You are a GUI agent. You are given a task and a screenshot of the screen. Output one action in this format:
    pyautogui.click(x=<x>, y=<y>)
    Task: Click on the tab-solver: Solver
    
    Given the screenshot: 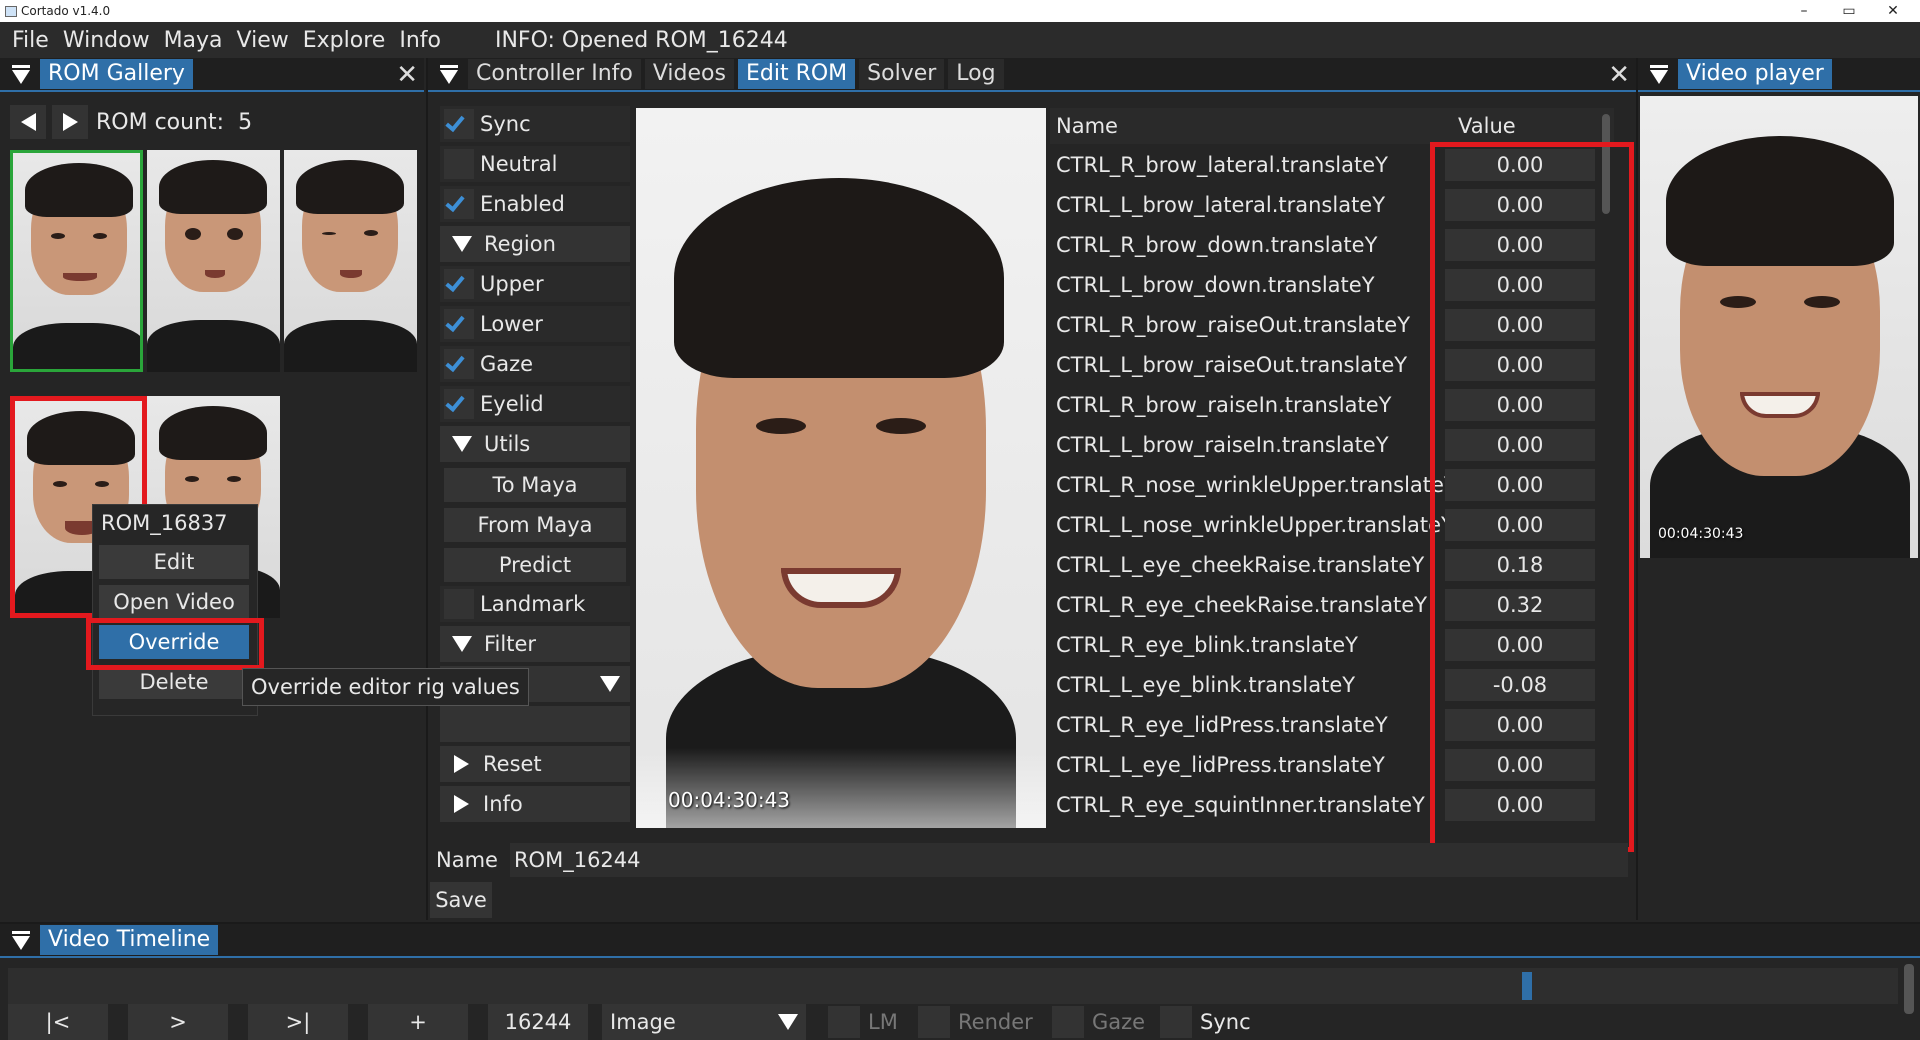 What is the action you would take?
    pyautogui.click(x=902, y=74)
    